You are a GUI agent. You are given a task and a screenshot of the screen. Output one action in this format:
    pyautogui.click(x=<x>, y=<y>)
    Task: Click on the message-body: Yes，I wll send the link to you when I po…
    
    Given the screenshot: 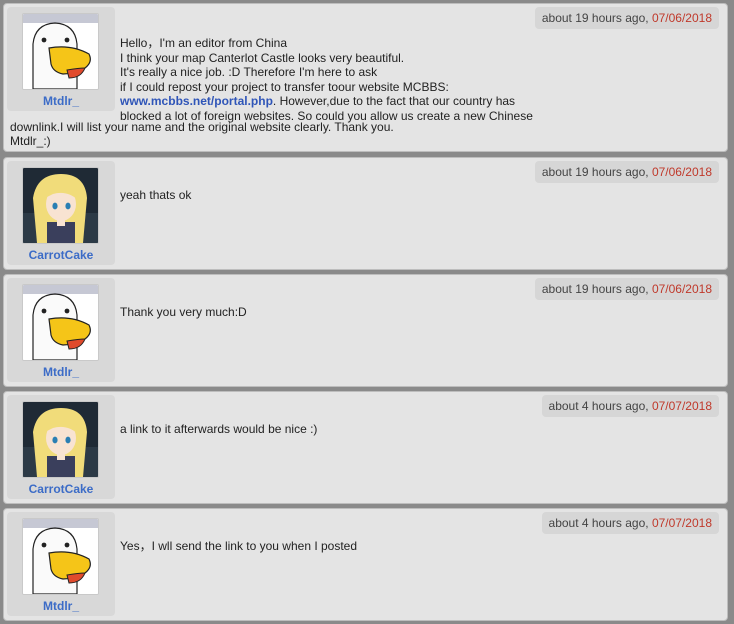 What is the action you would take?
    pyautogui.click(x=239, y=546)
    